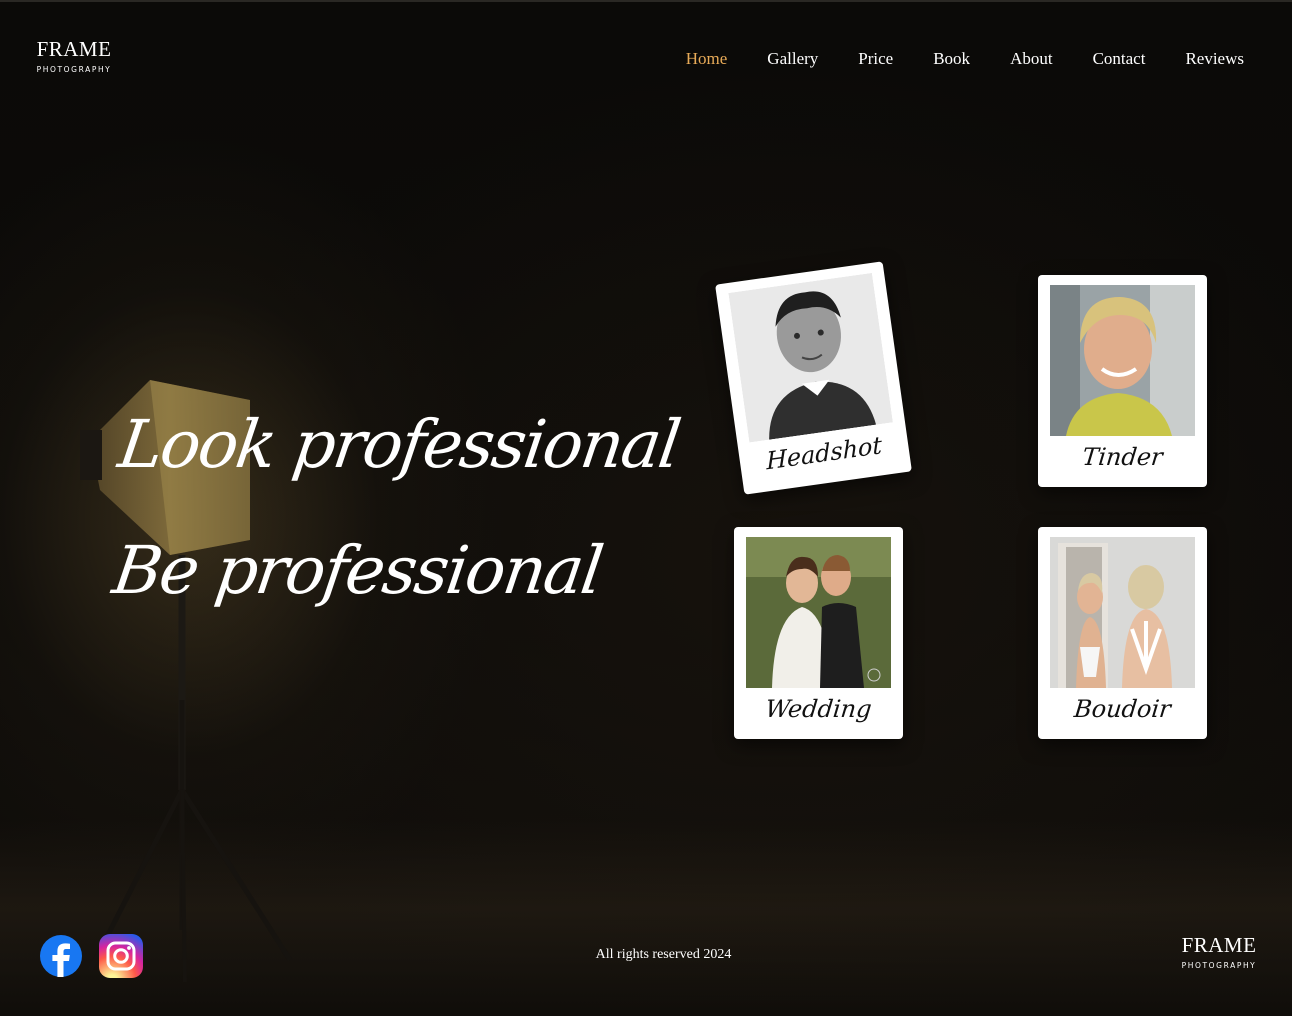  Describe the element at coordinates (818, 612) in the screenshot. I see `wedding-photo` at that location.